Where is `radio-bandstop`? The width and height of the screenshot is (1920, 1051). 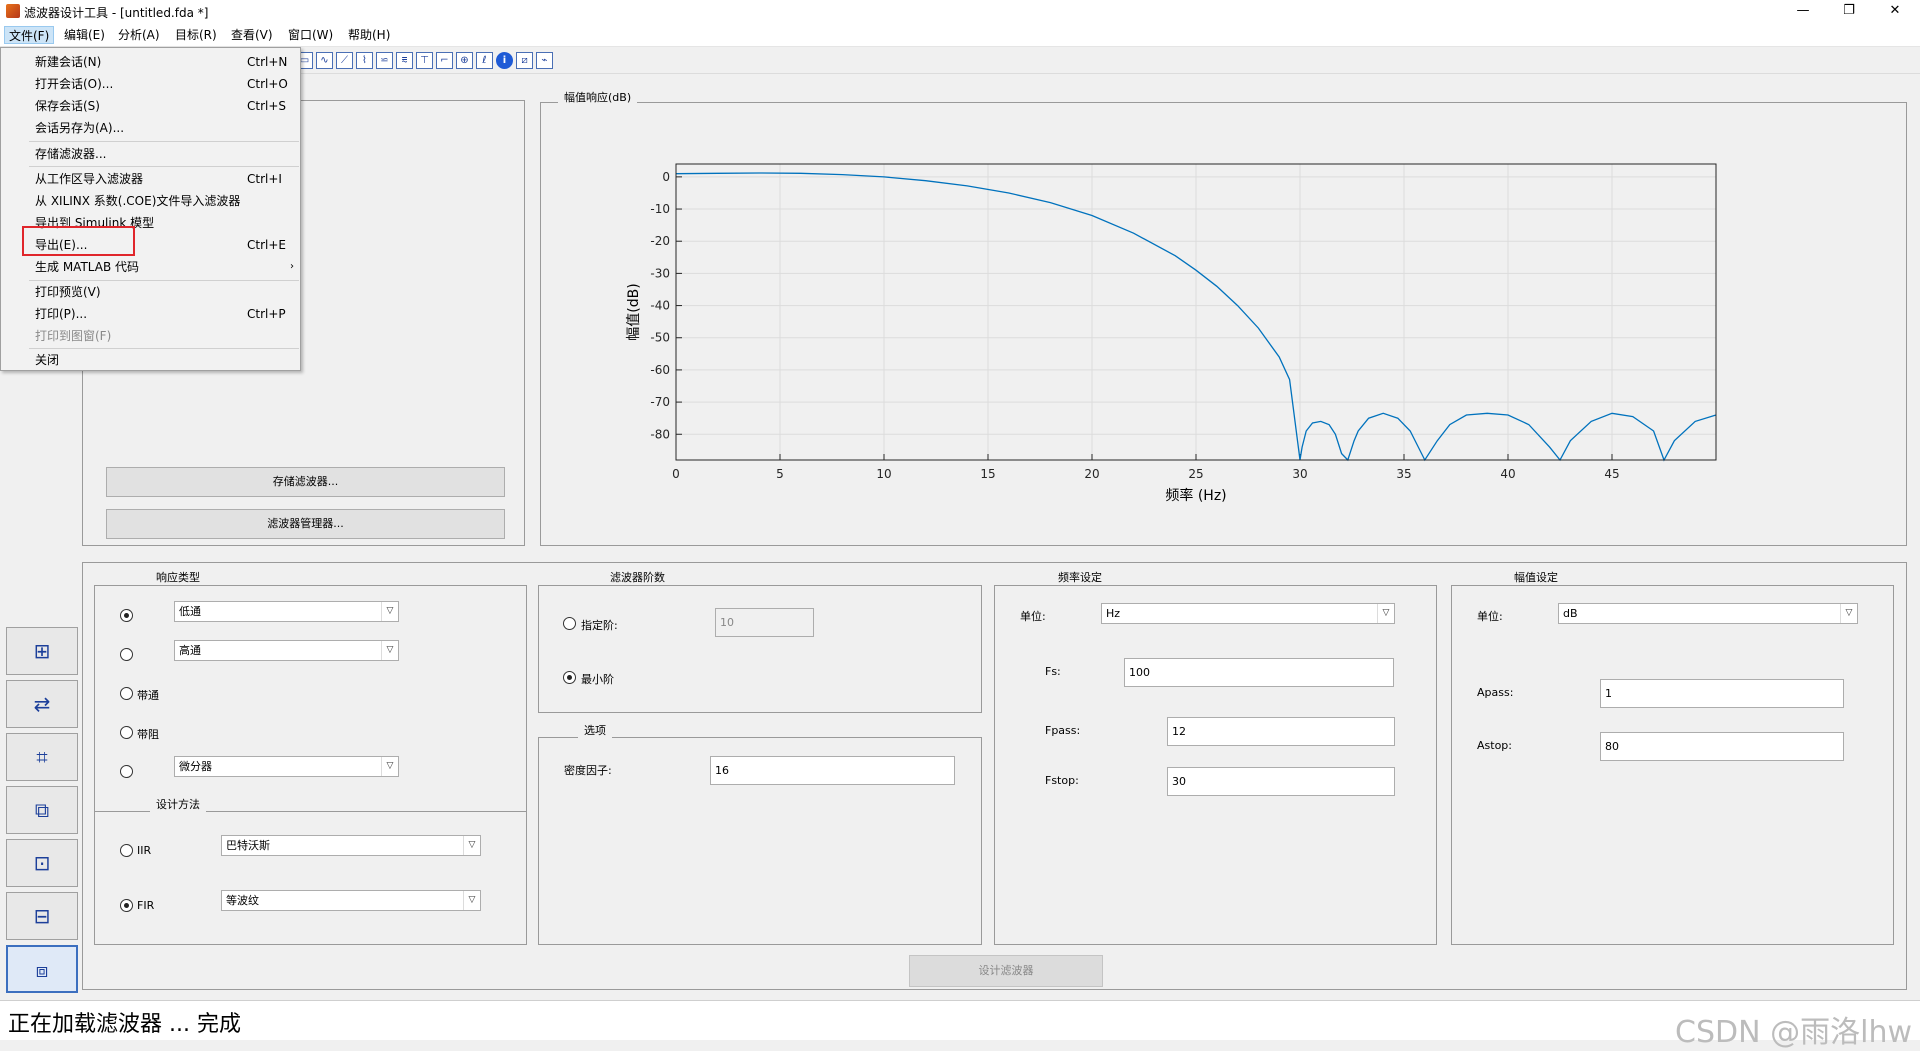
radio-bandstop is located at coordinates (126, 732).